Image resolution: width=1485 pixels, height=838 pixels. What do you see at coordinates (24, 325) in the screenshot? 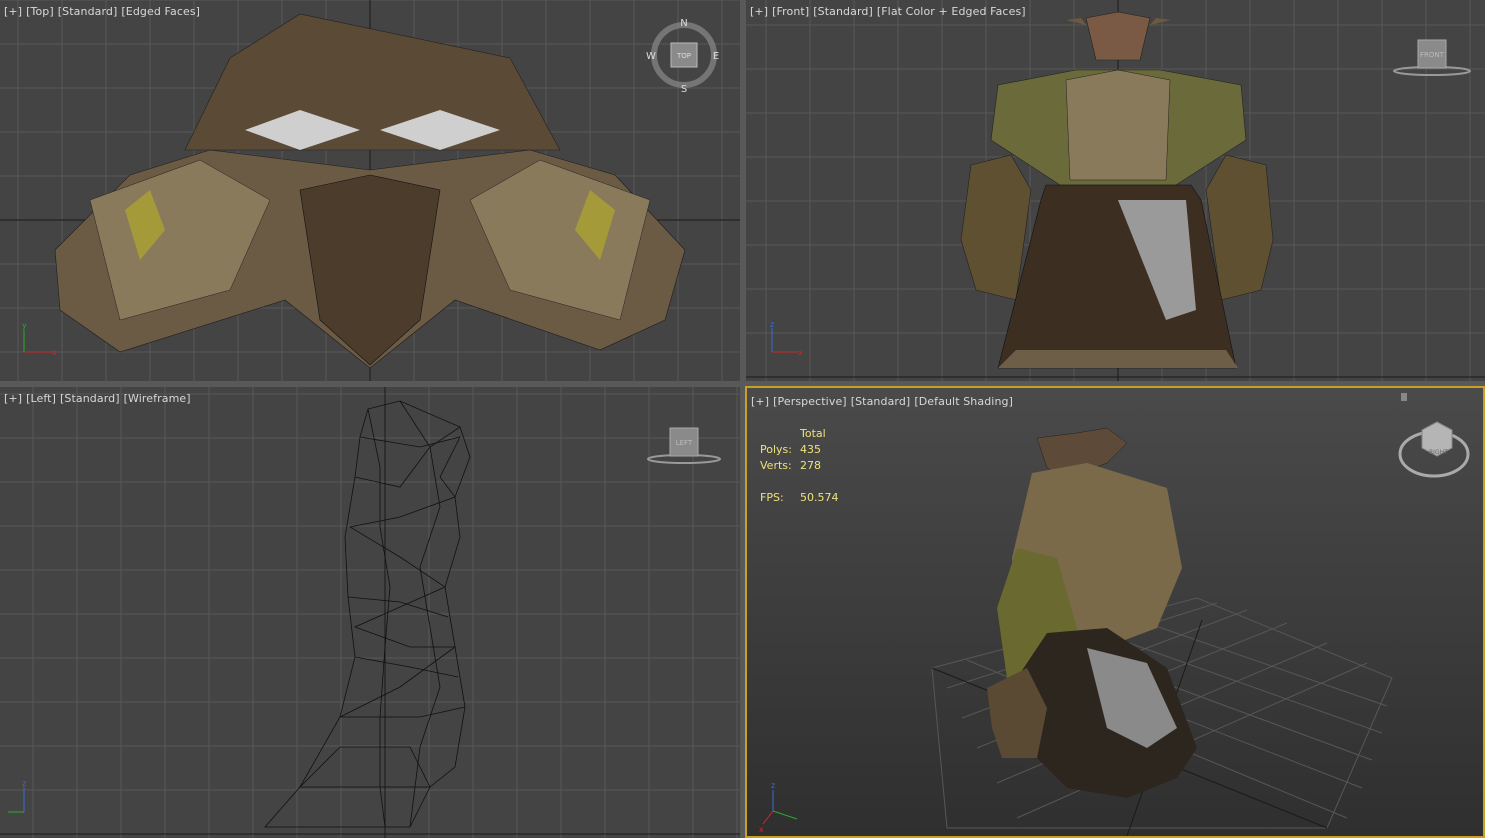
I see `svg-text: y` at bounding box center [24, 325].